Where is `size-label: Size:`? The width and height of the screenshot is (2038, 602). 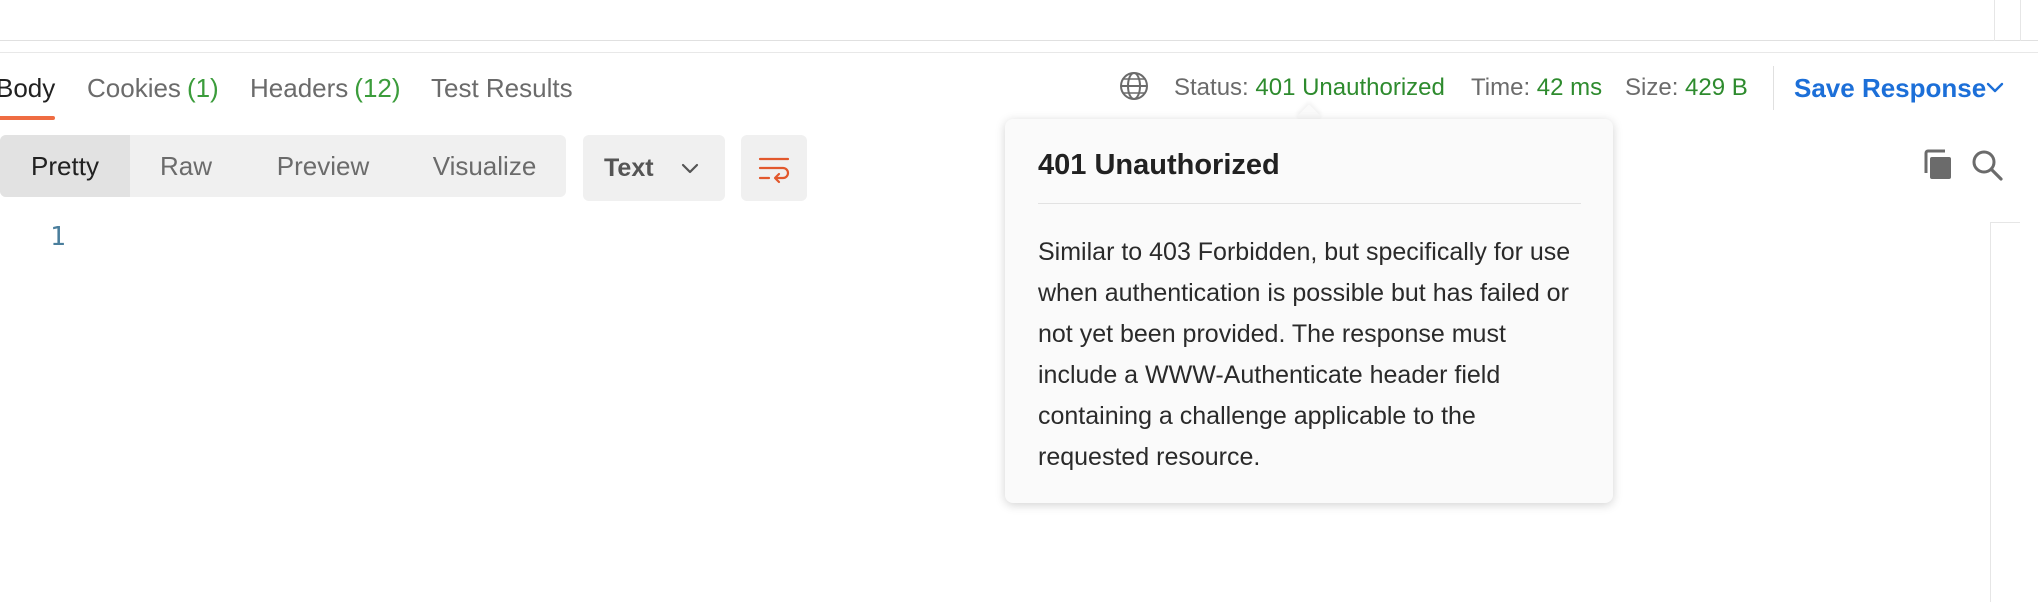
size-label: Size: is located at coordinates (1652, 87).